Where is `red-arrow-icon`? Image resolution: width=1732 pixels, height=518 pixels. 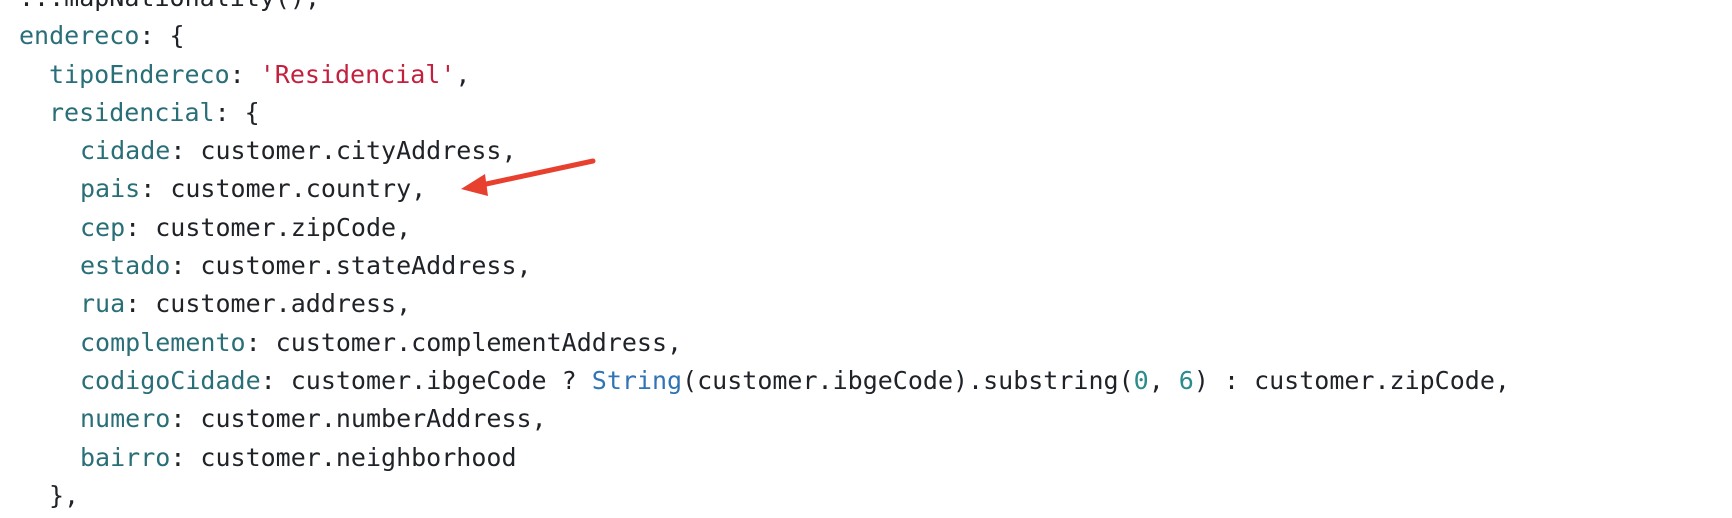
red-arrow-icon is located at coordinates (528, 177).